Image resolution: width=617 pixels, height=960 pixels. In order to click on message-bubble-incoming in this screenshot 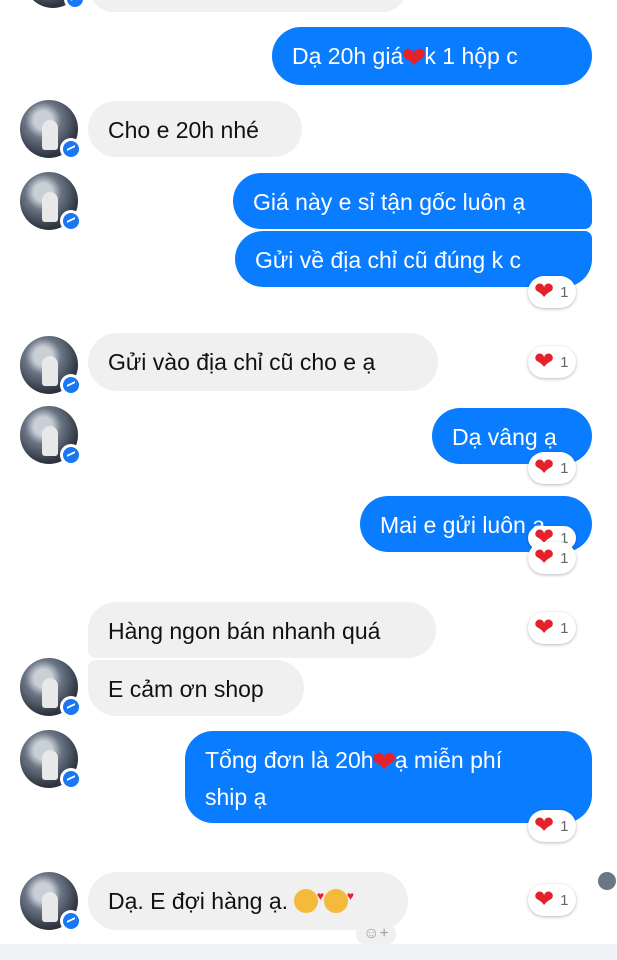, I will do `click(248, 6)`.